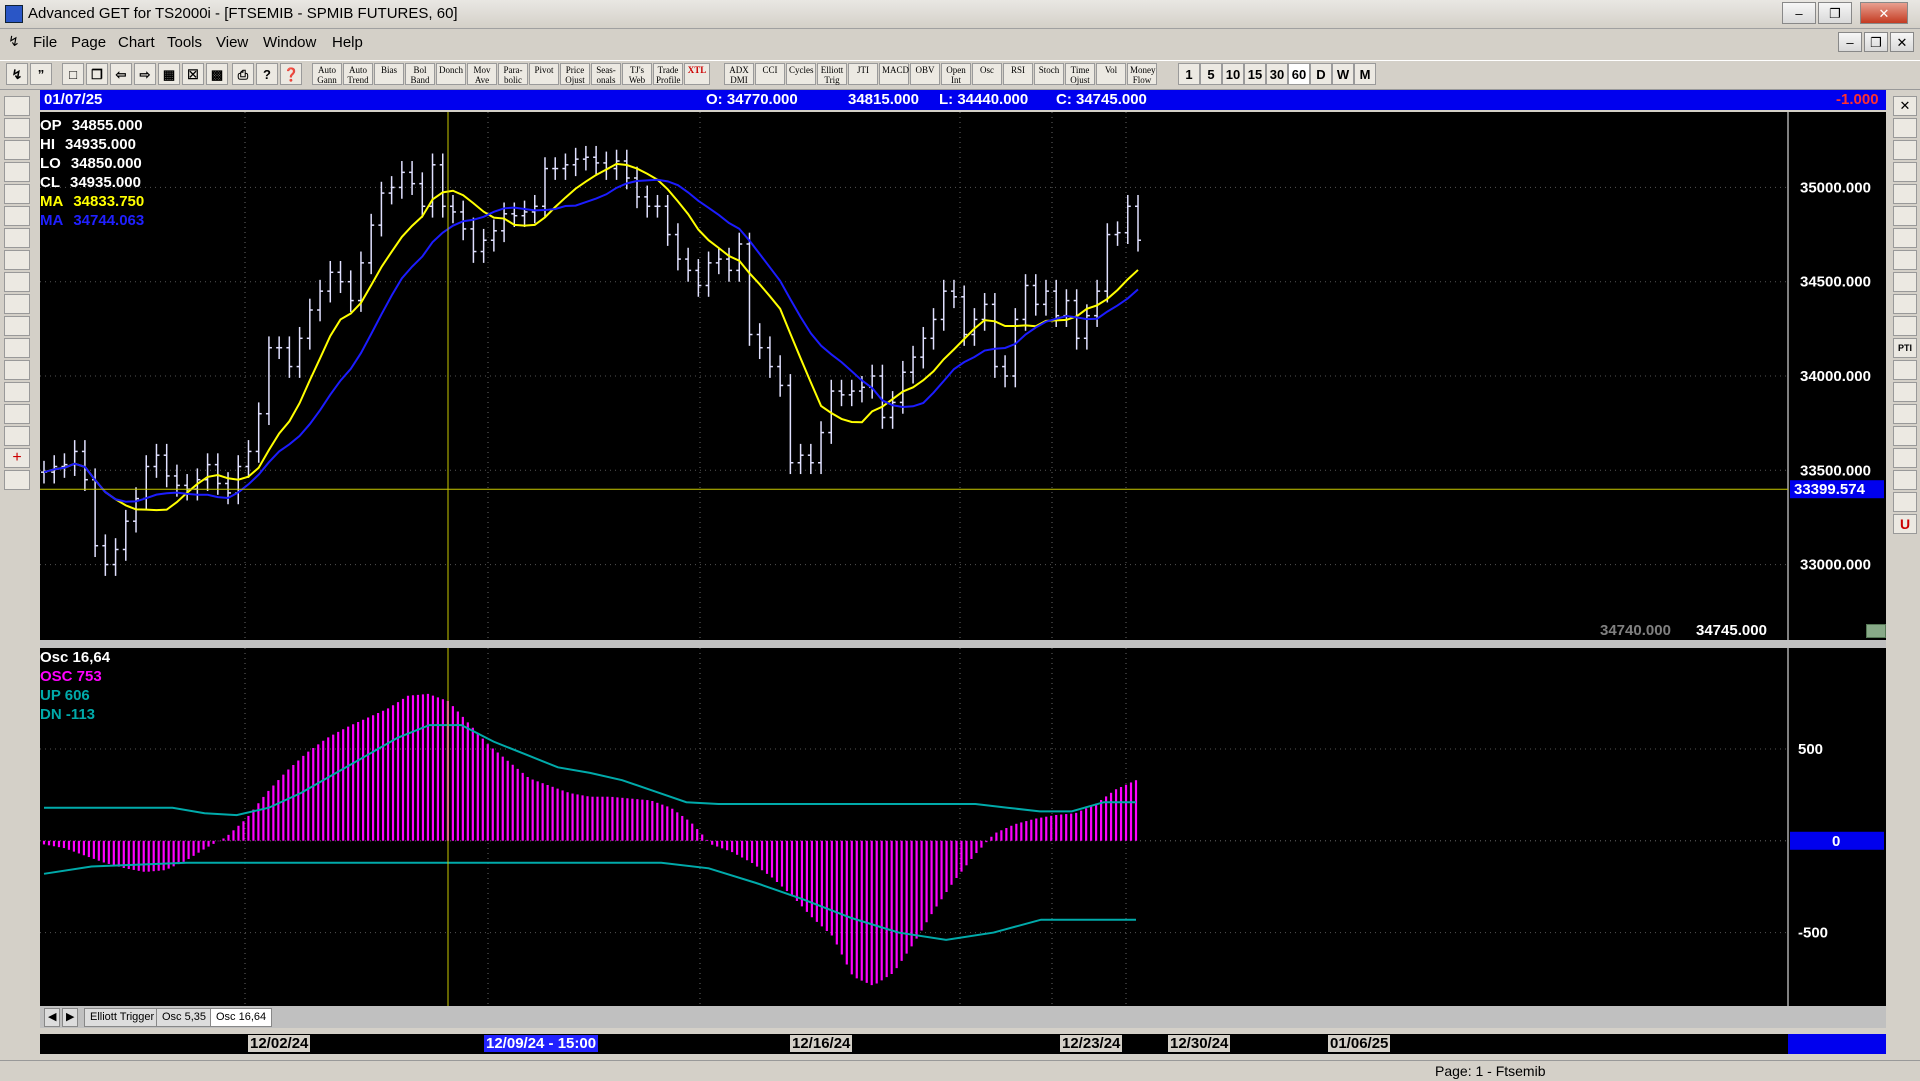  What do you see at coordinates (136, 42) in the screenshot?
I see `menu-chart: Chart` at bounding box center [136, 42].